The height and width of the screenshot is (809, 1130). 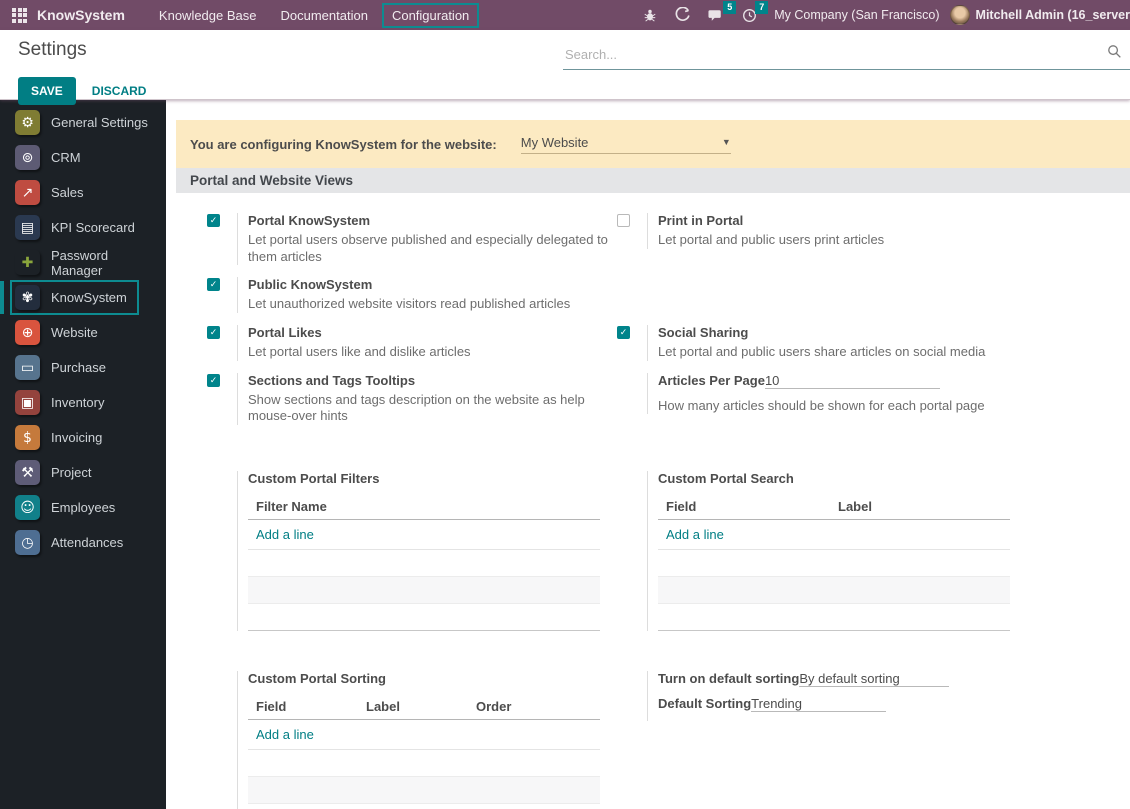 I want to click on activities-badge: 7, so click(x=762, y=7).